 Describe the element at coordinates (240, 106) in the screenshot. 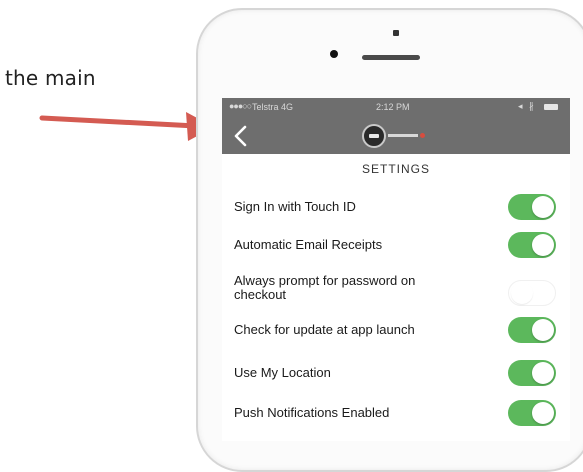

I see `signal-strength-icon: ●●●○○` at that location.